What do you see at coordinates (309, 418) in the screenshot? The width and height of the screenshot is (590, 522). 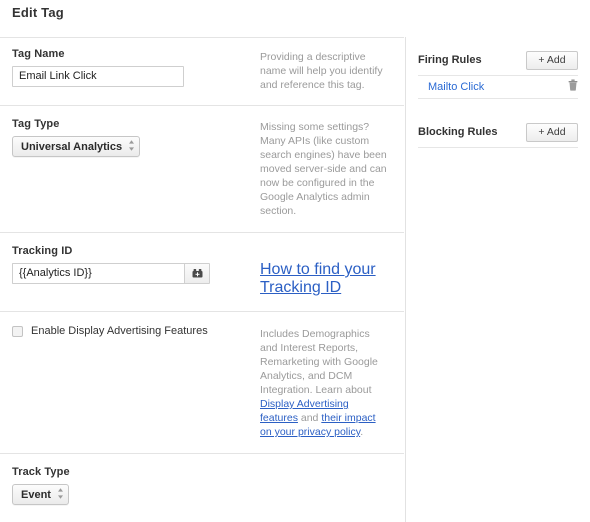 I see `display-advertising-help-middle: and` at bounding box center [309, 418].